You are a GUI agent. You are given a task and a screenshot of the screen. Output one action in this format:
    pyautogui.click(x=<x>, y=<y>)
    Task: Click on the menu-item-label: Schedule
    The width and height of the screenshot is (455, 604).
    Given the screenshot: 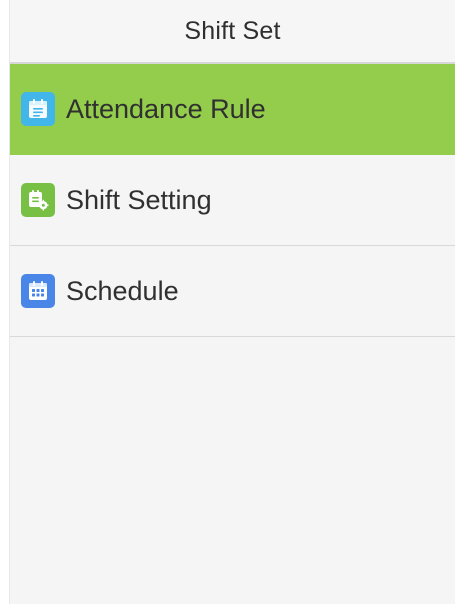 What is the action you would take?
    pyautogui.click(x=122, y=290)
    